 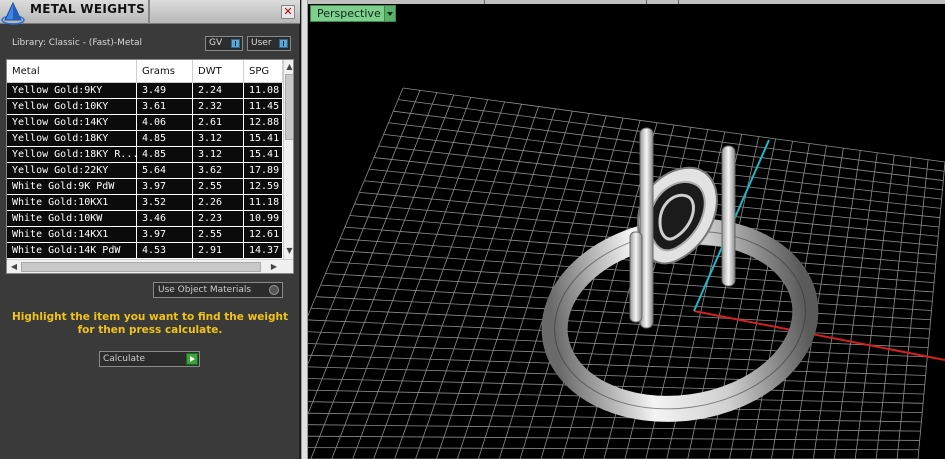 I want to click on table-row: White Gold:9K PdW 3.97 2.55 12.59, so click(x=145, y=187).